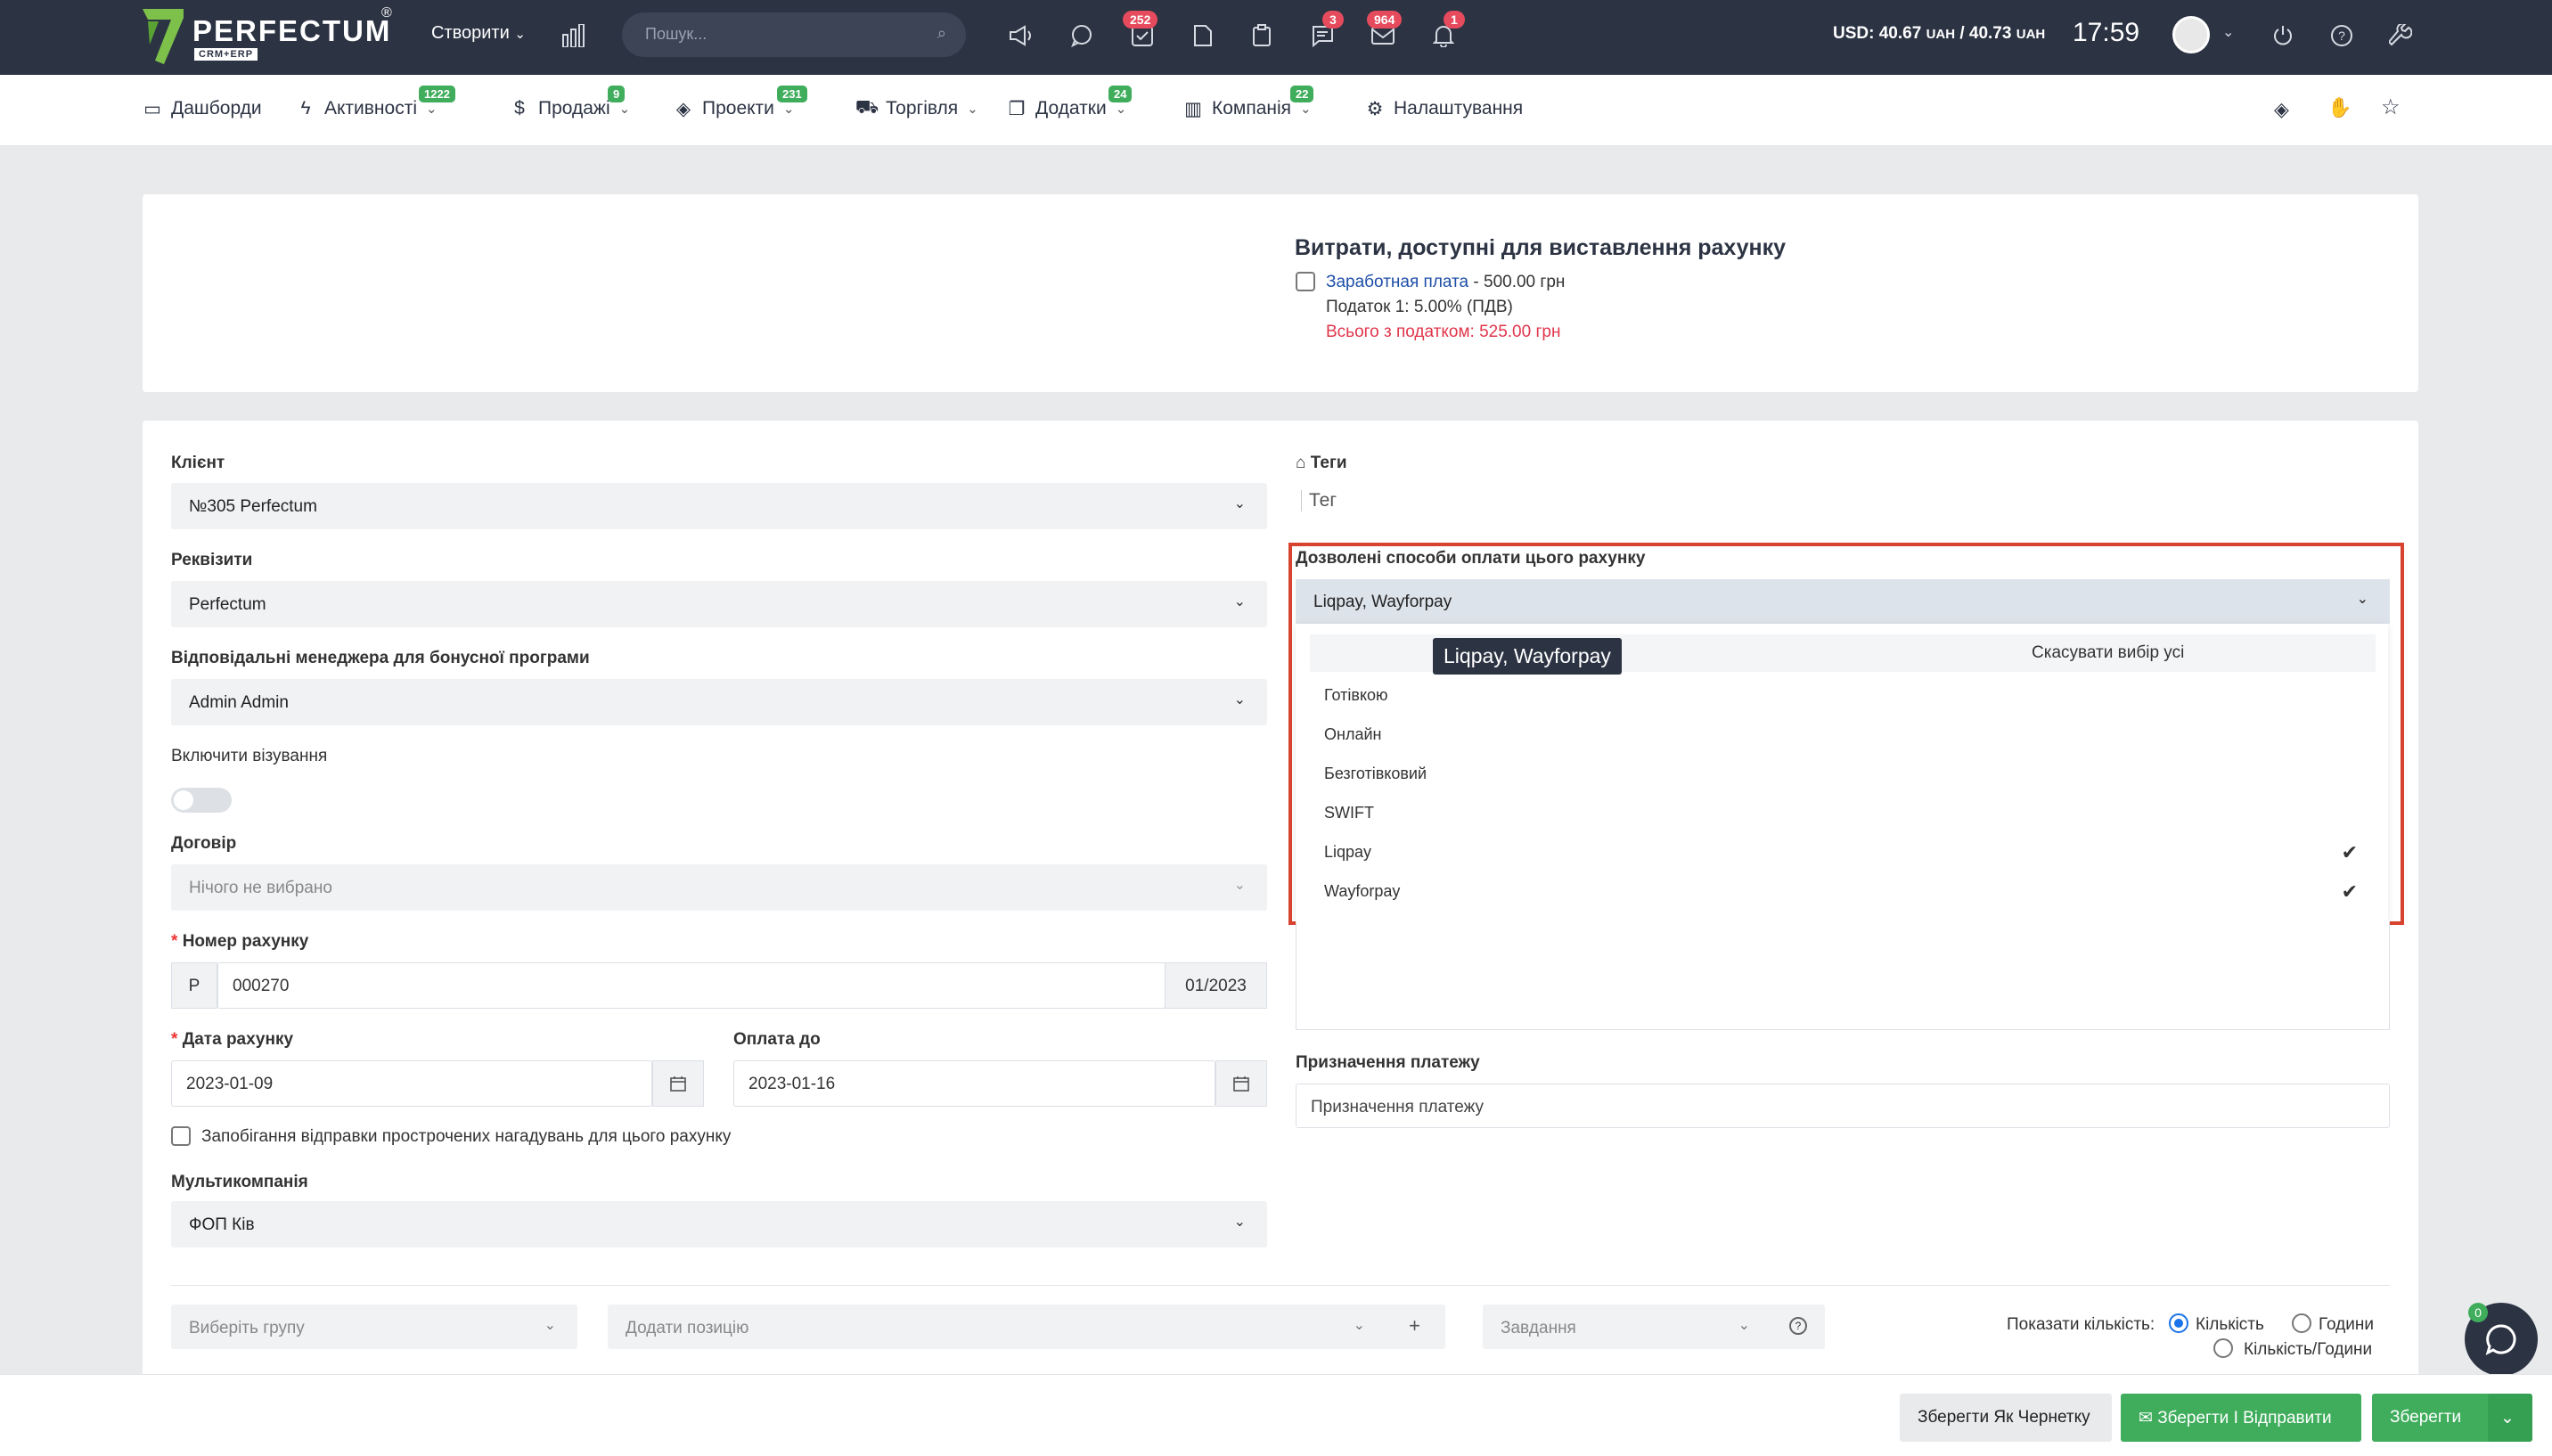 This screenshot has width=2552, height=1456. I want to click on due-date-input: 2023-01-16, so click(974, 1084).